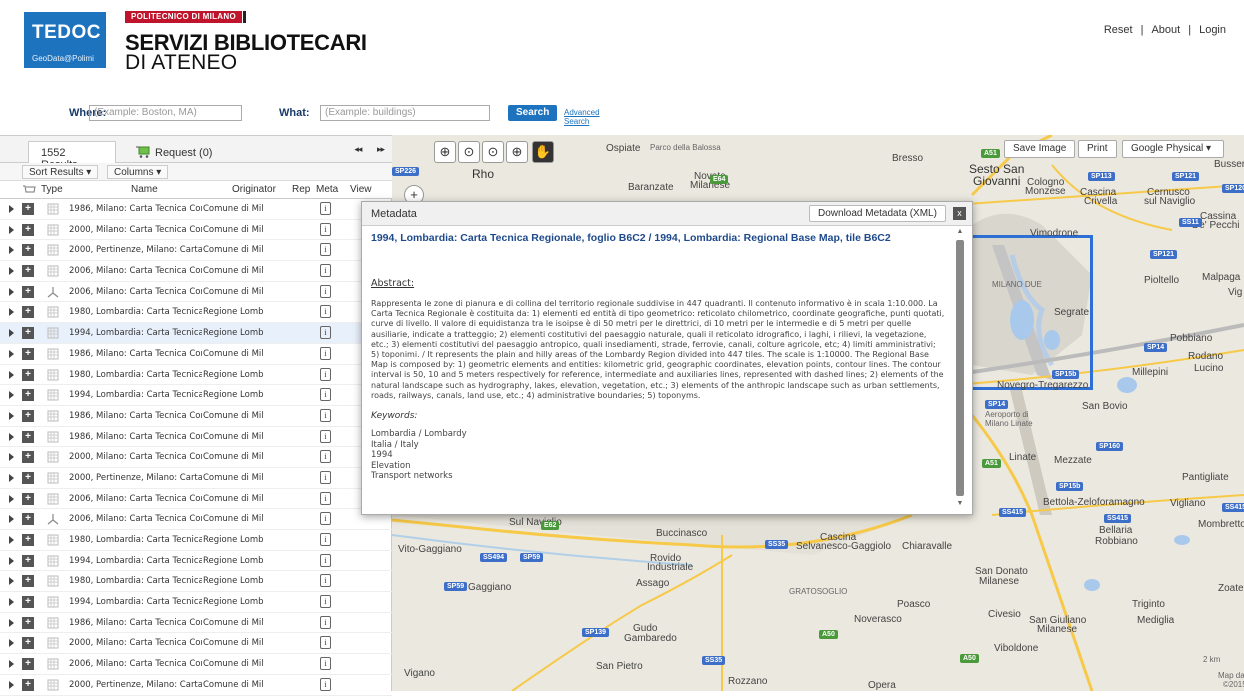  What do you see at coordinates (381, 149) in the screenshot?
I see `next-page-button: ▸▸` at bounding box center [381, 149].